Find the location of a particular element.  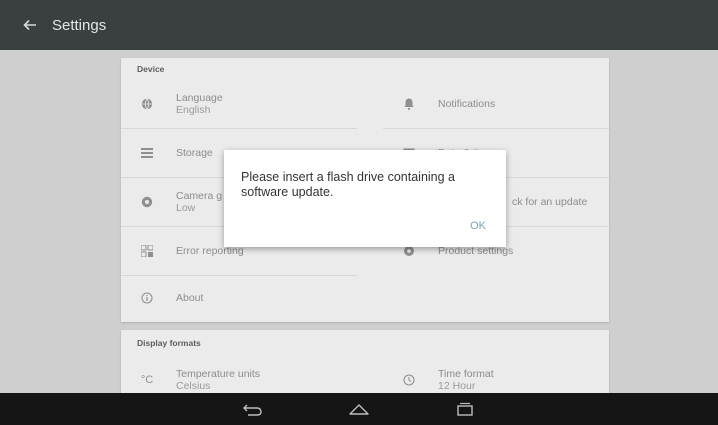

nav-home-button is located at coordinates (359, 409).